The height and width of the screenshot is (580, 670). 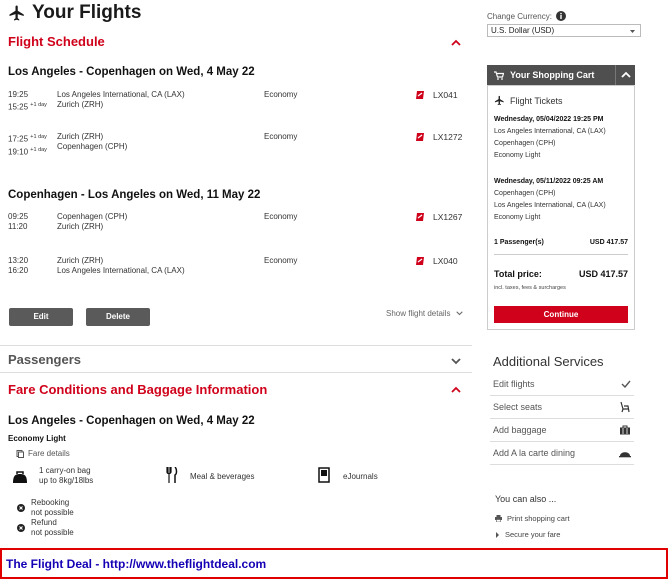 What do you see at coordinates (564, 30) in the screenshot?
I see `currency-select: U.S. Dollar (USD)` at bounding box center [564, 30].